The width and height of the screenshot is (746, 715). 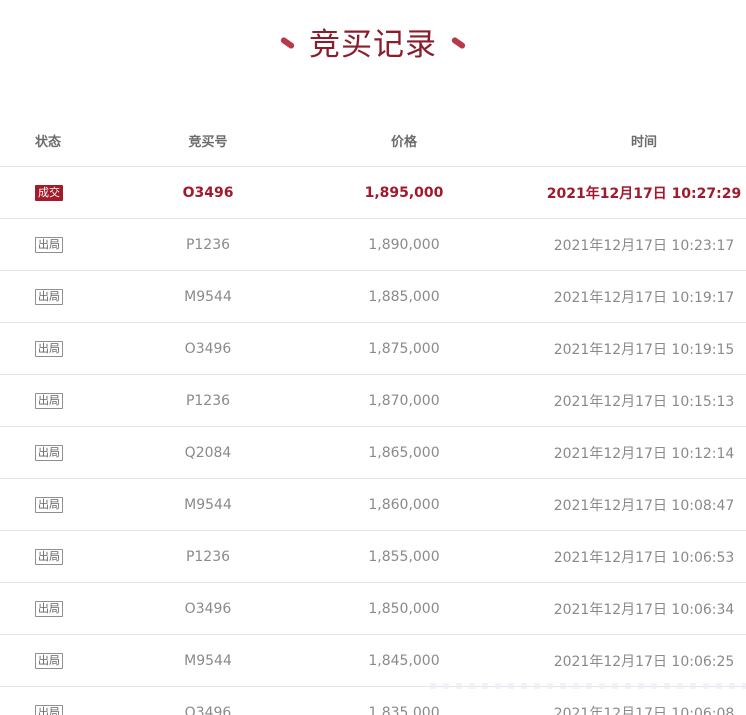 I want to click on table-header: 状态 竞买号 价格 时间, so click(x=373, y=140).